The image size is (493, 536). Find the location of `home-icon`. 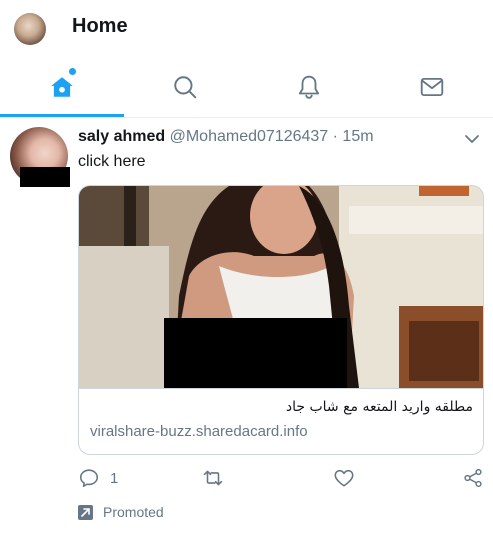

home-icon is located at coordinates (61, 87).